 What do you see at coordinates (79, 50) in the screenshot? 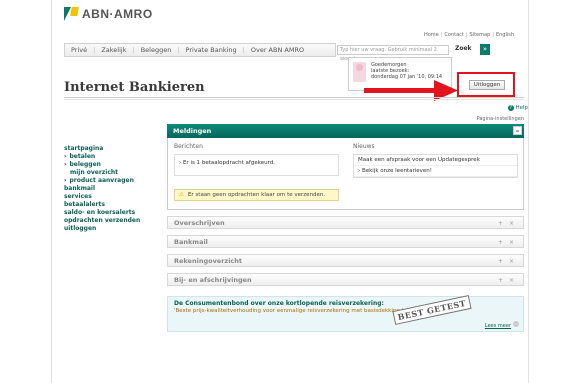
I see `nav-prive: Privé` at bounding box center [79, 50].